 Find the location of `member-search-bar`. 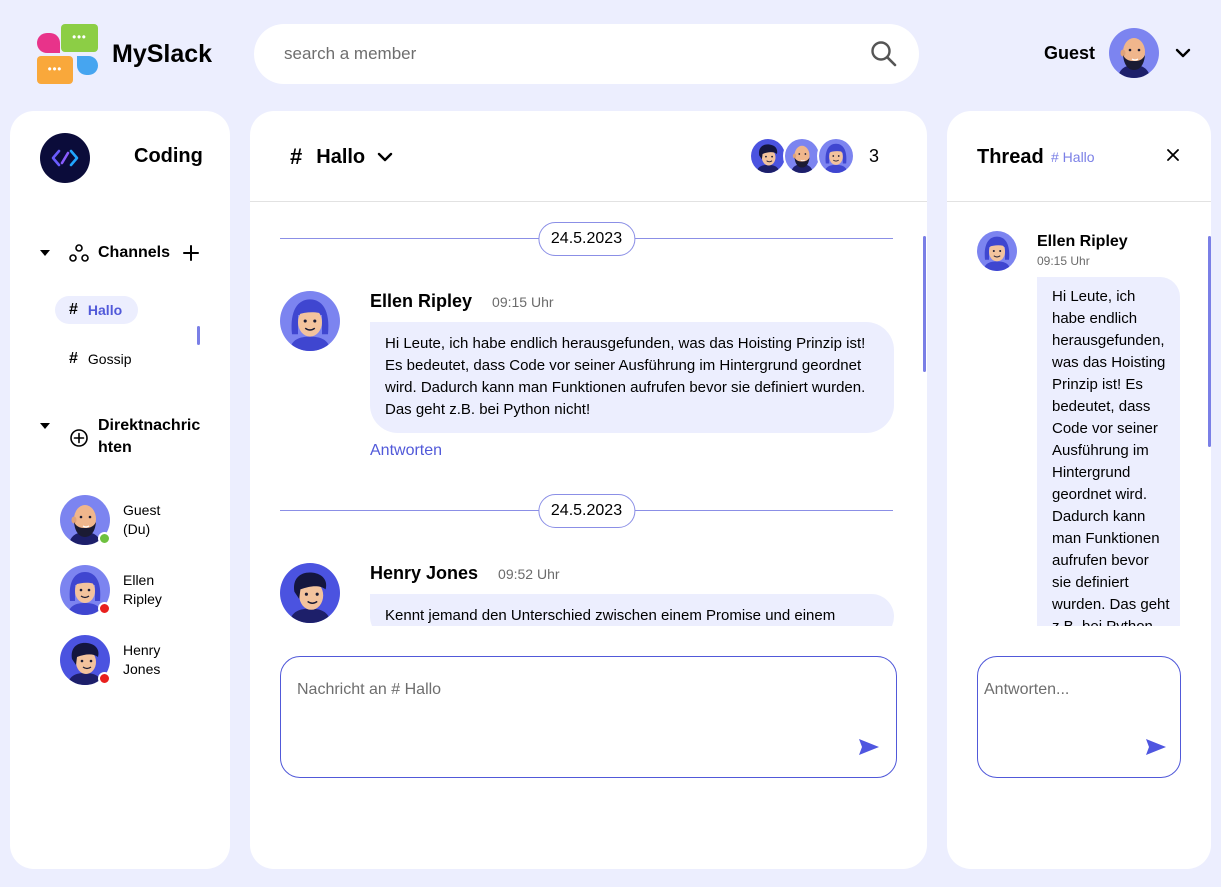

member-search-bar is located at coordinates (586, 54).